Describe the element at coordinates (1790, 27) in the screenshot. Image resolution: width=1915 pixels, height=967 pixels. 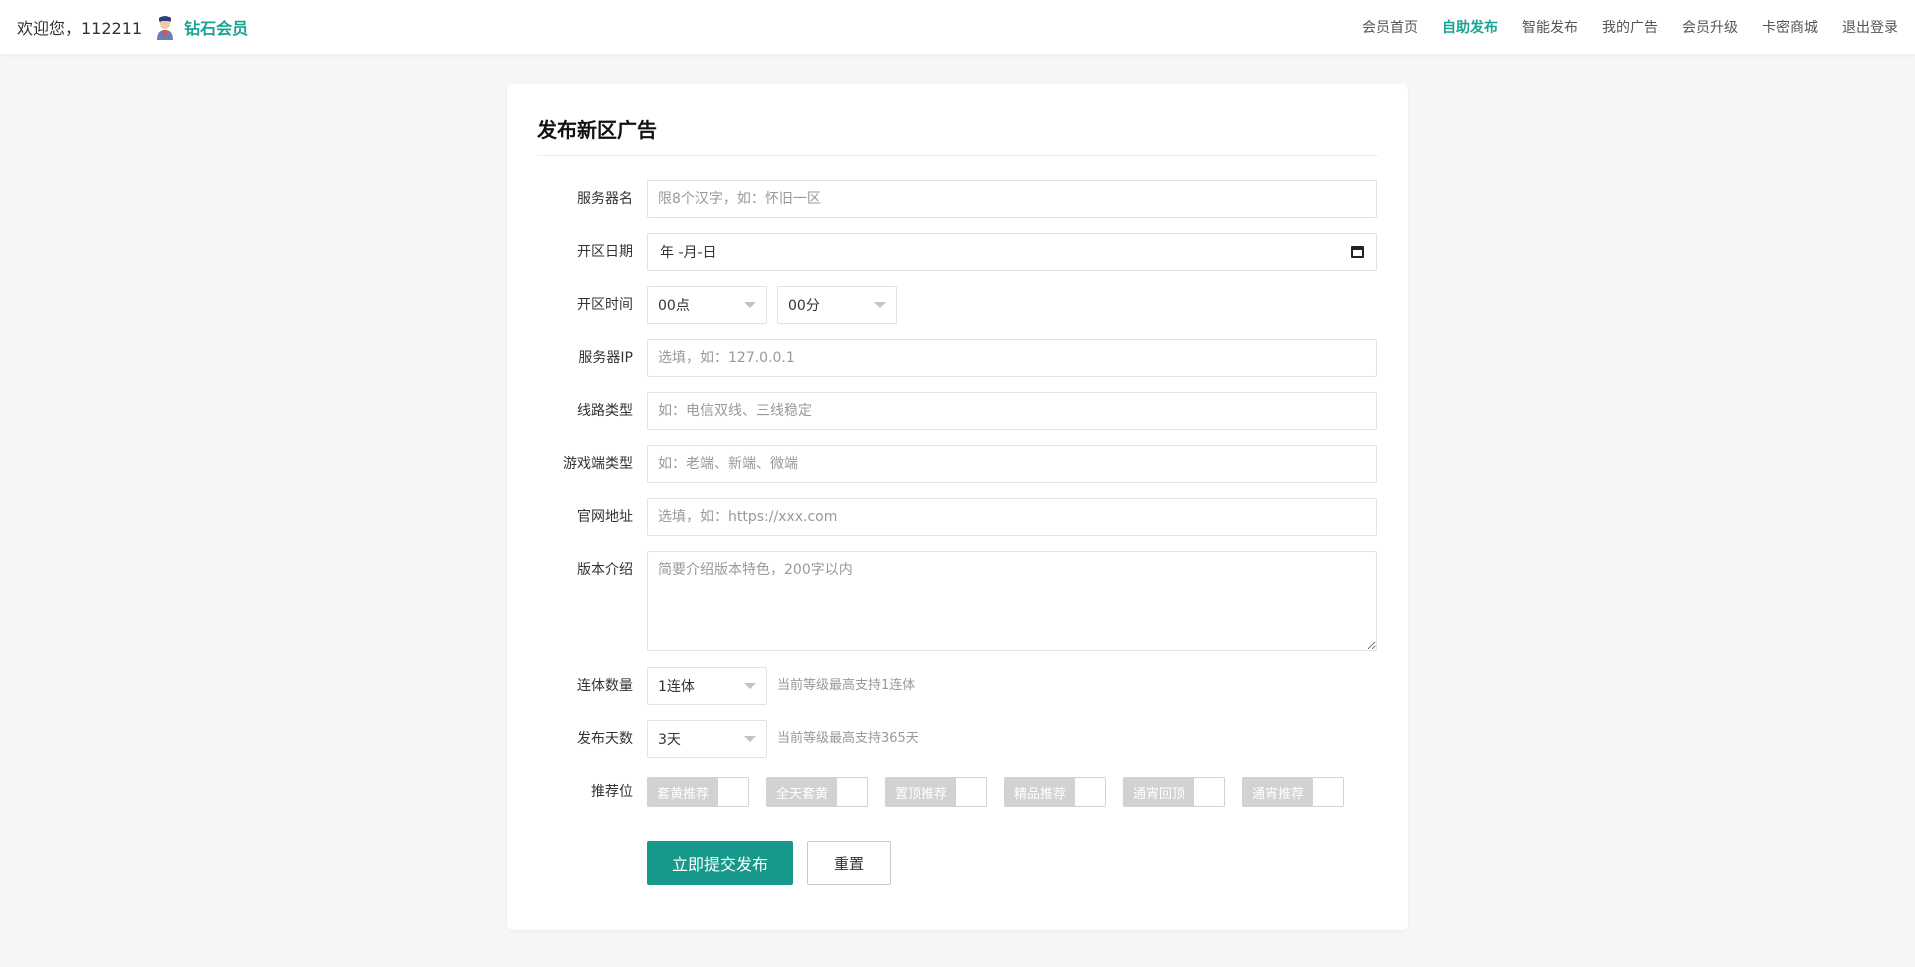
I see `nav-card-shop: 卡密商城` at that location.